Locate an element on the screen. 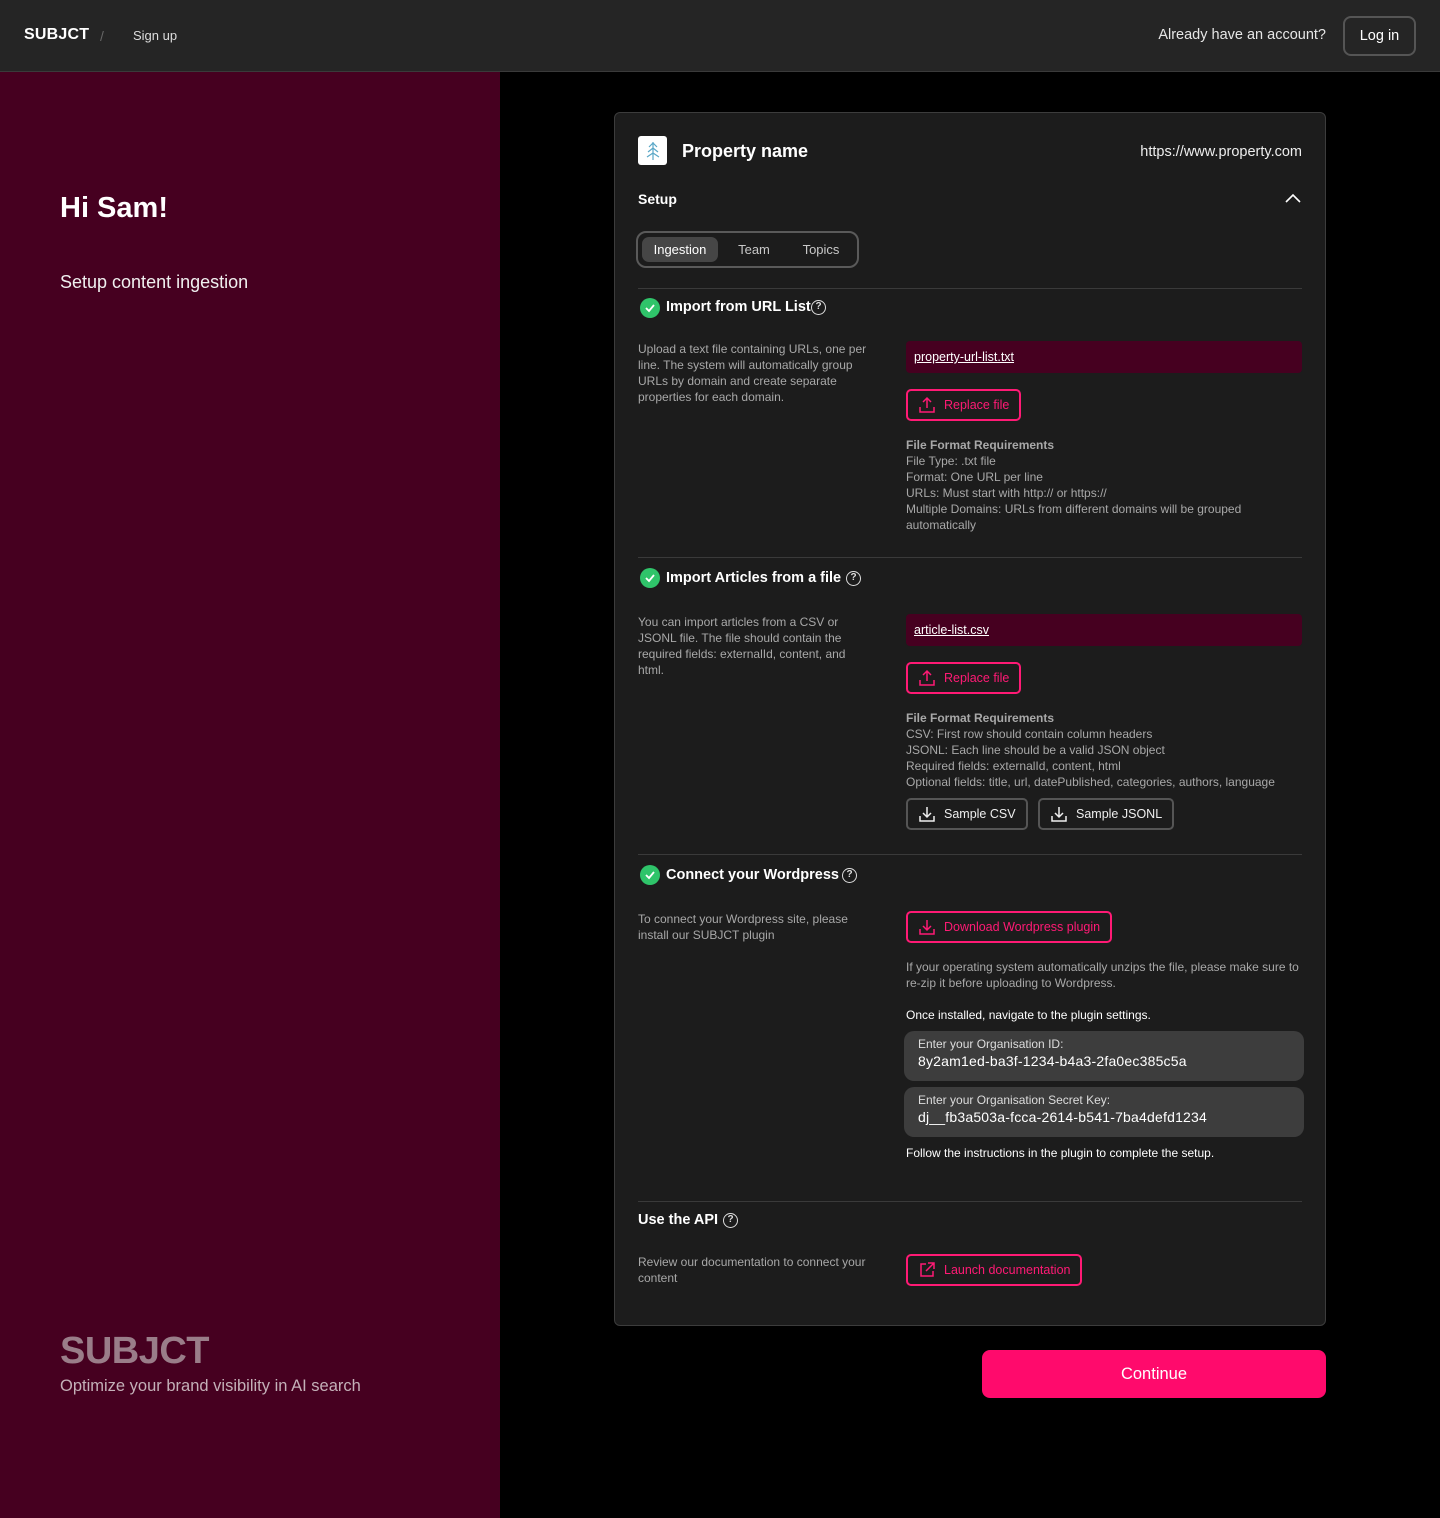 This screenshot has height=1518, width=1440. organisation-secret-value: dj__fb3a503a-fcca-2614-b541-7ba4defd1234 is located at coordinates (1063, 1117).